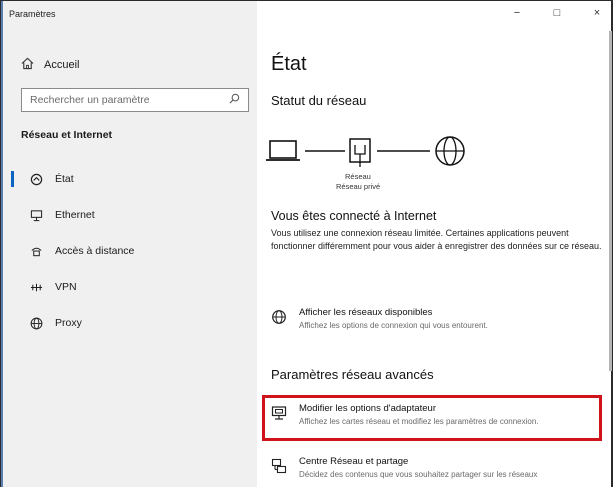  I want to click on available-networks-icon, so click(279, 317).